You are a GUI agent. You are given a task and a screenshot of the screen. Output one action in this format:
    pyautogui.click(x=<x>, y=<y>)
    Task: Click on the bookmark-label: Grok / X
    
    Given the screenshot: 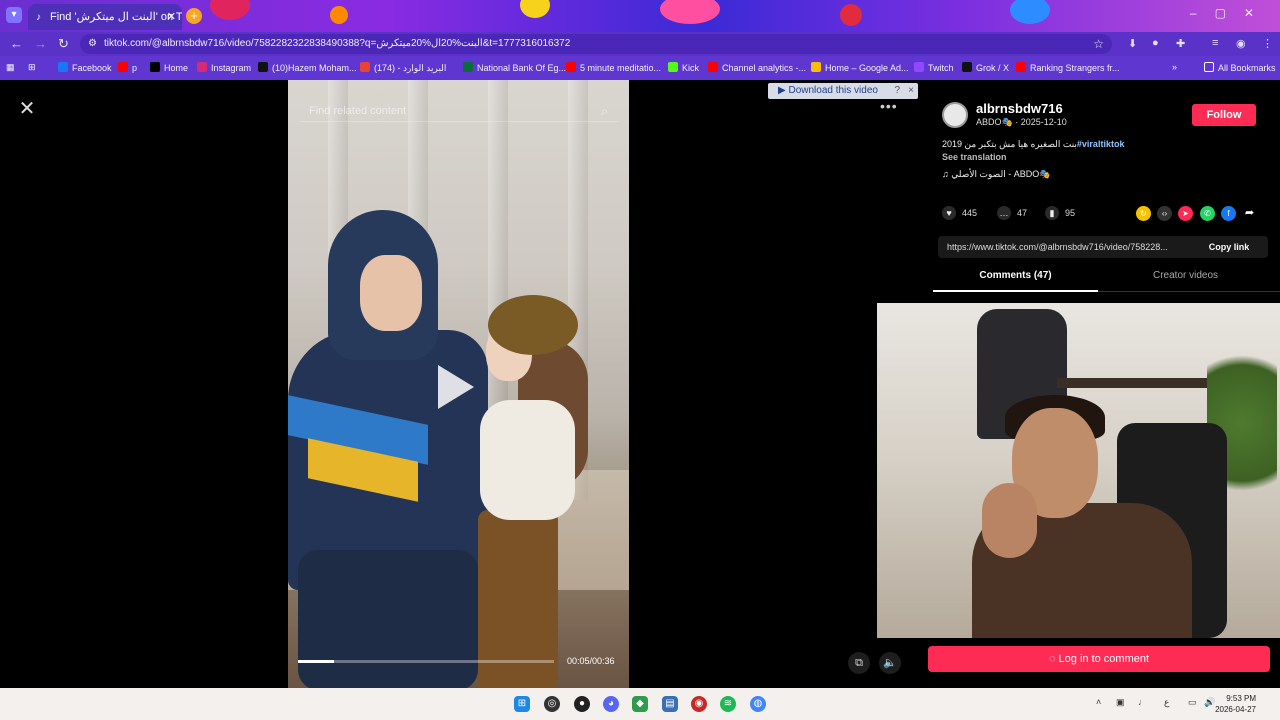 What is the action you would take?
    pyautogui.click(x=993, y=68)
    